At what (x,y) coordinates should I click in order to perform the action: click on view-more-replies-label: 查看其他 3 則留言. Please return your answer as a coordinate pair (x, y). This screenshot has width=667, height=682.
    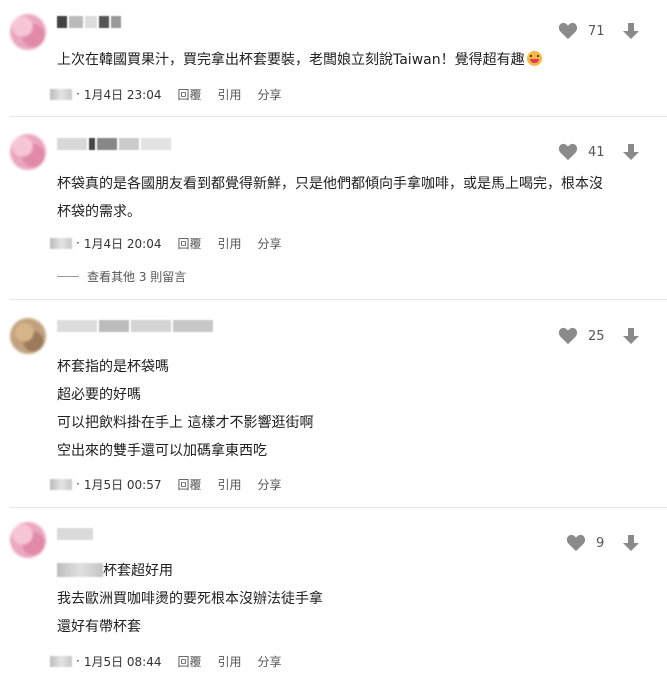
    Looking at the image, I should click on (137, 277).